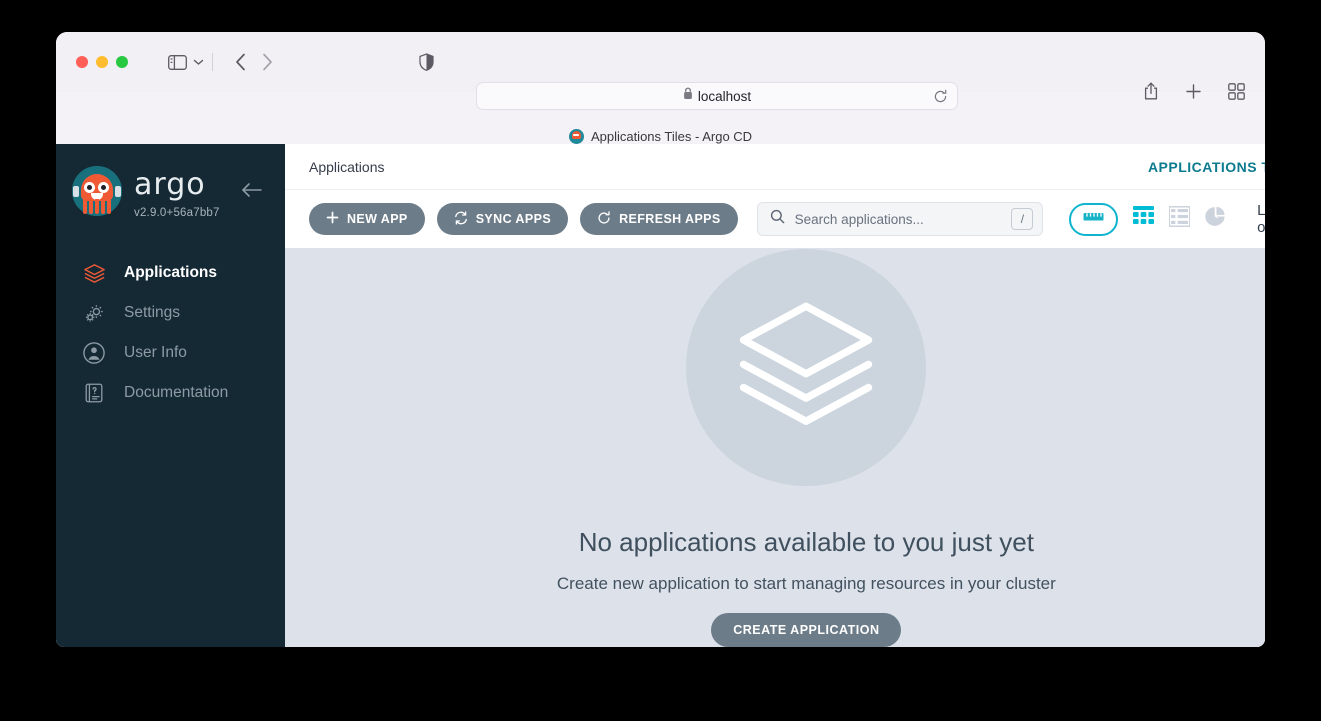  I want to click on argo-logo-icon, so click(97, 191).